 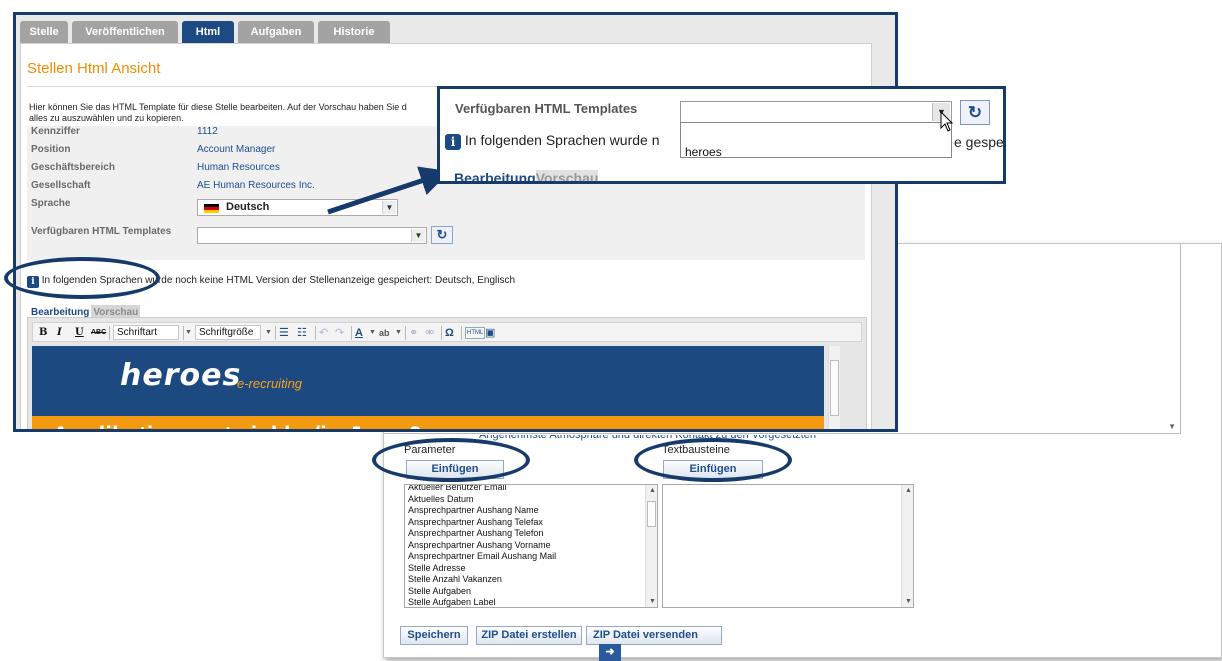 I want to click on german-flag-icon, so click(x=211, y=208).